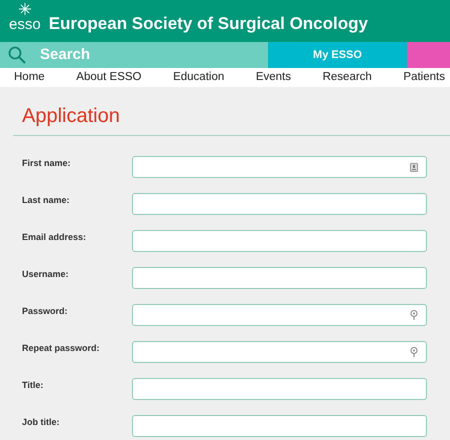  Describe the element at coordinates (61, 348) in the screenshot. I see `field-label: Repeat password:` at that location.